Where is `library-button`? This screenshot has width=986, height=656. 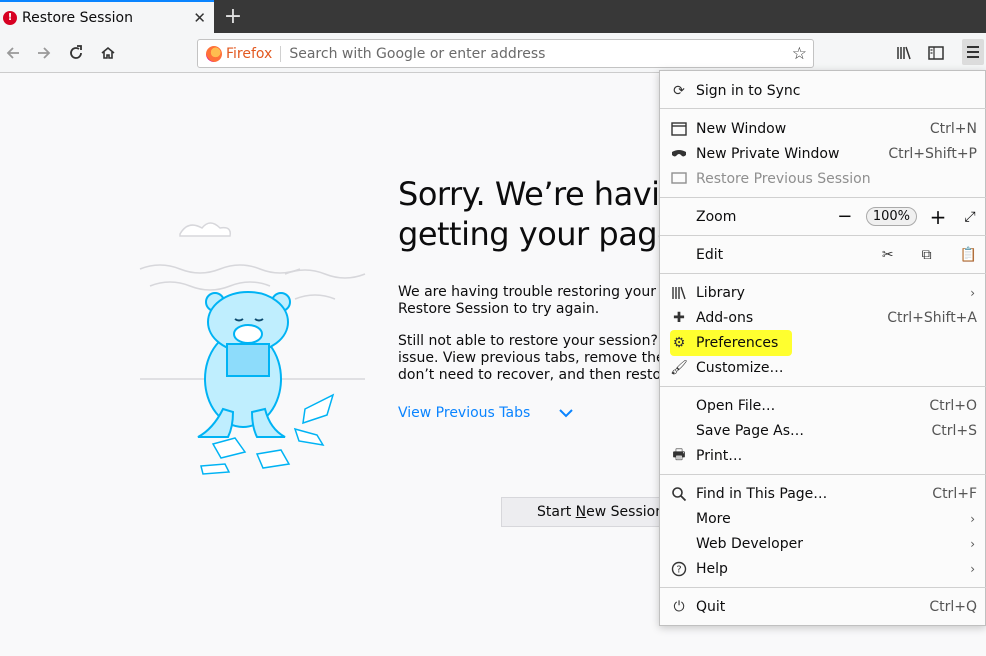 library-button is located at coordinates (904, 53).